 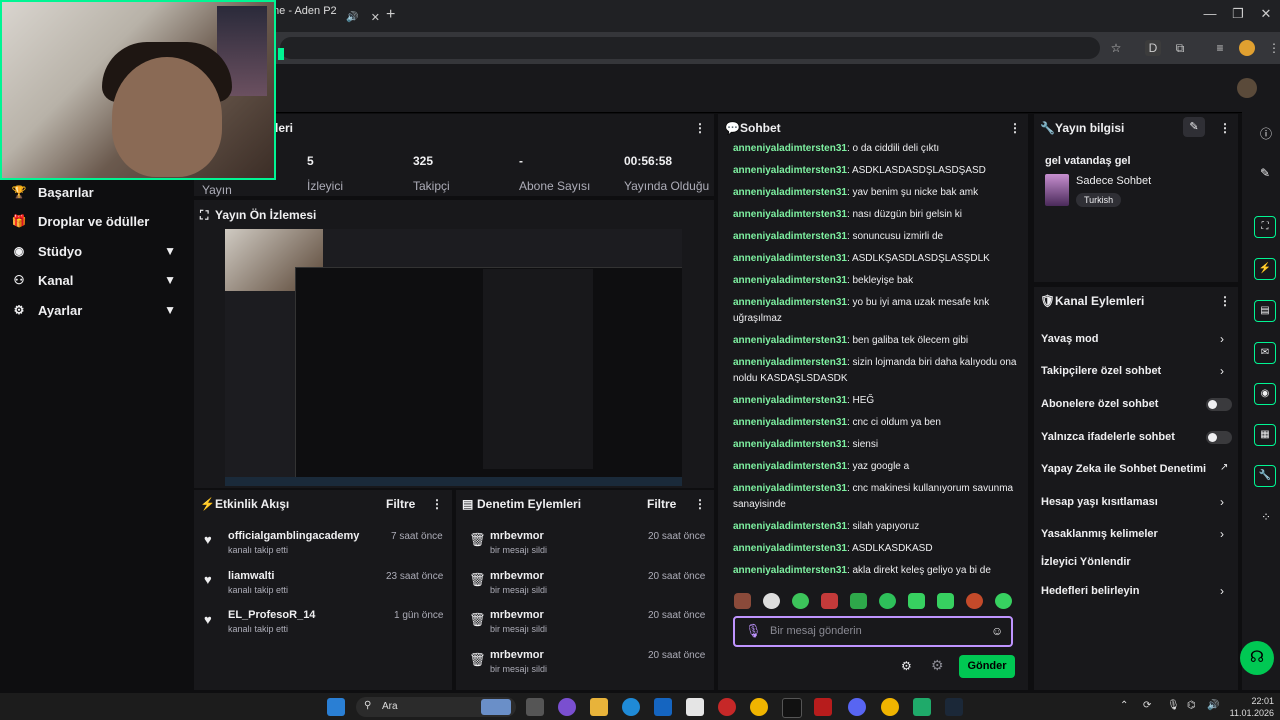 I want to click on tiktok-icon, so click(x=792, y=708).